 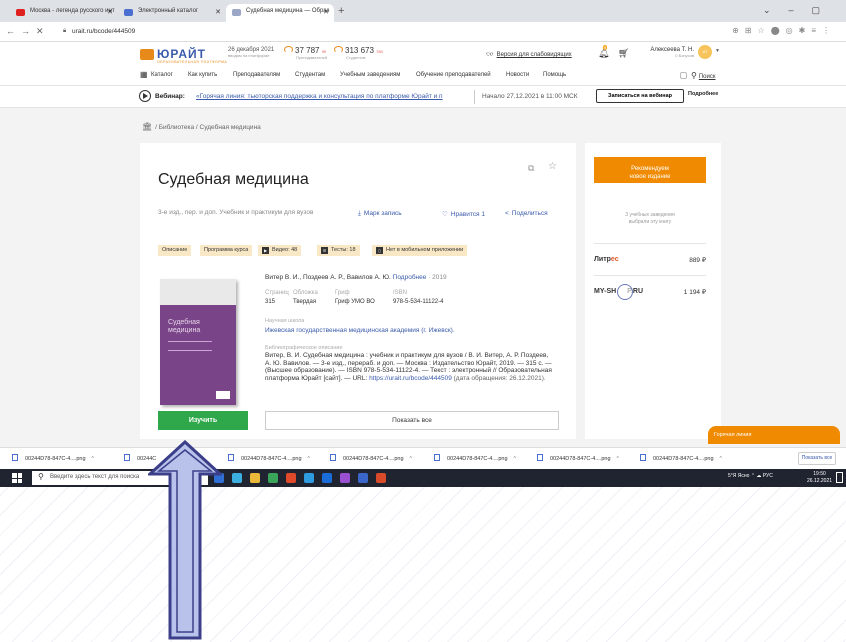 I want to click on menu-item: Каталог, so click(x=162, y=75).